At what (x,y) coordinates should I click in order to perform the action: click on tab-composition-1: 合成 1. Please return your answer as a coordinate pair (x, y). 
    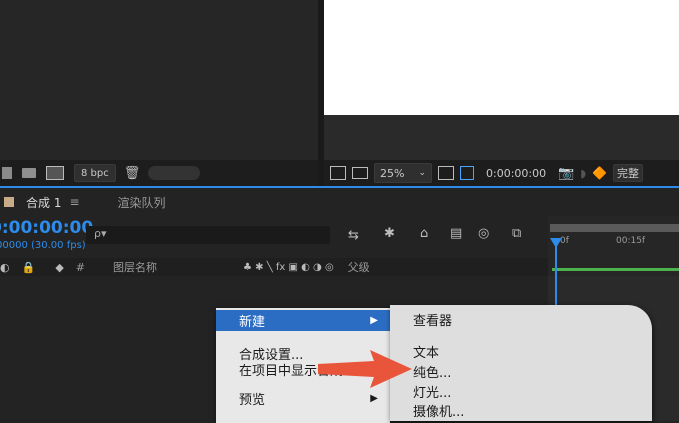
    Looking at the image, I should click on (43, 202).